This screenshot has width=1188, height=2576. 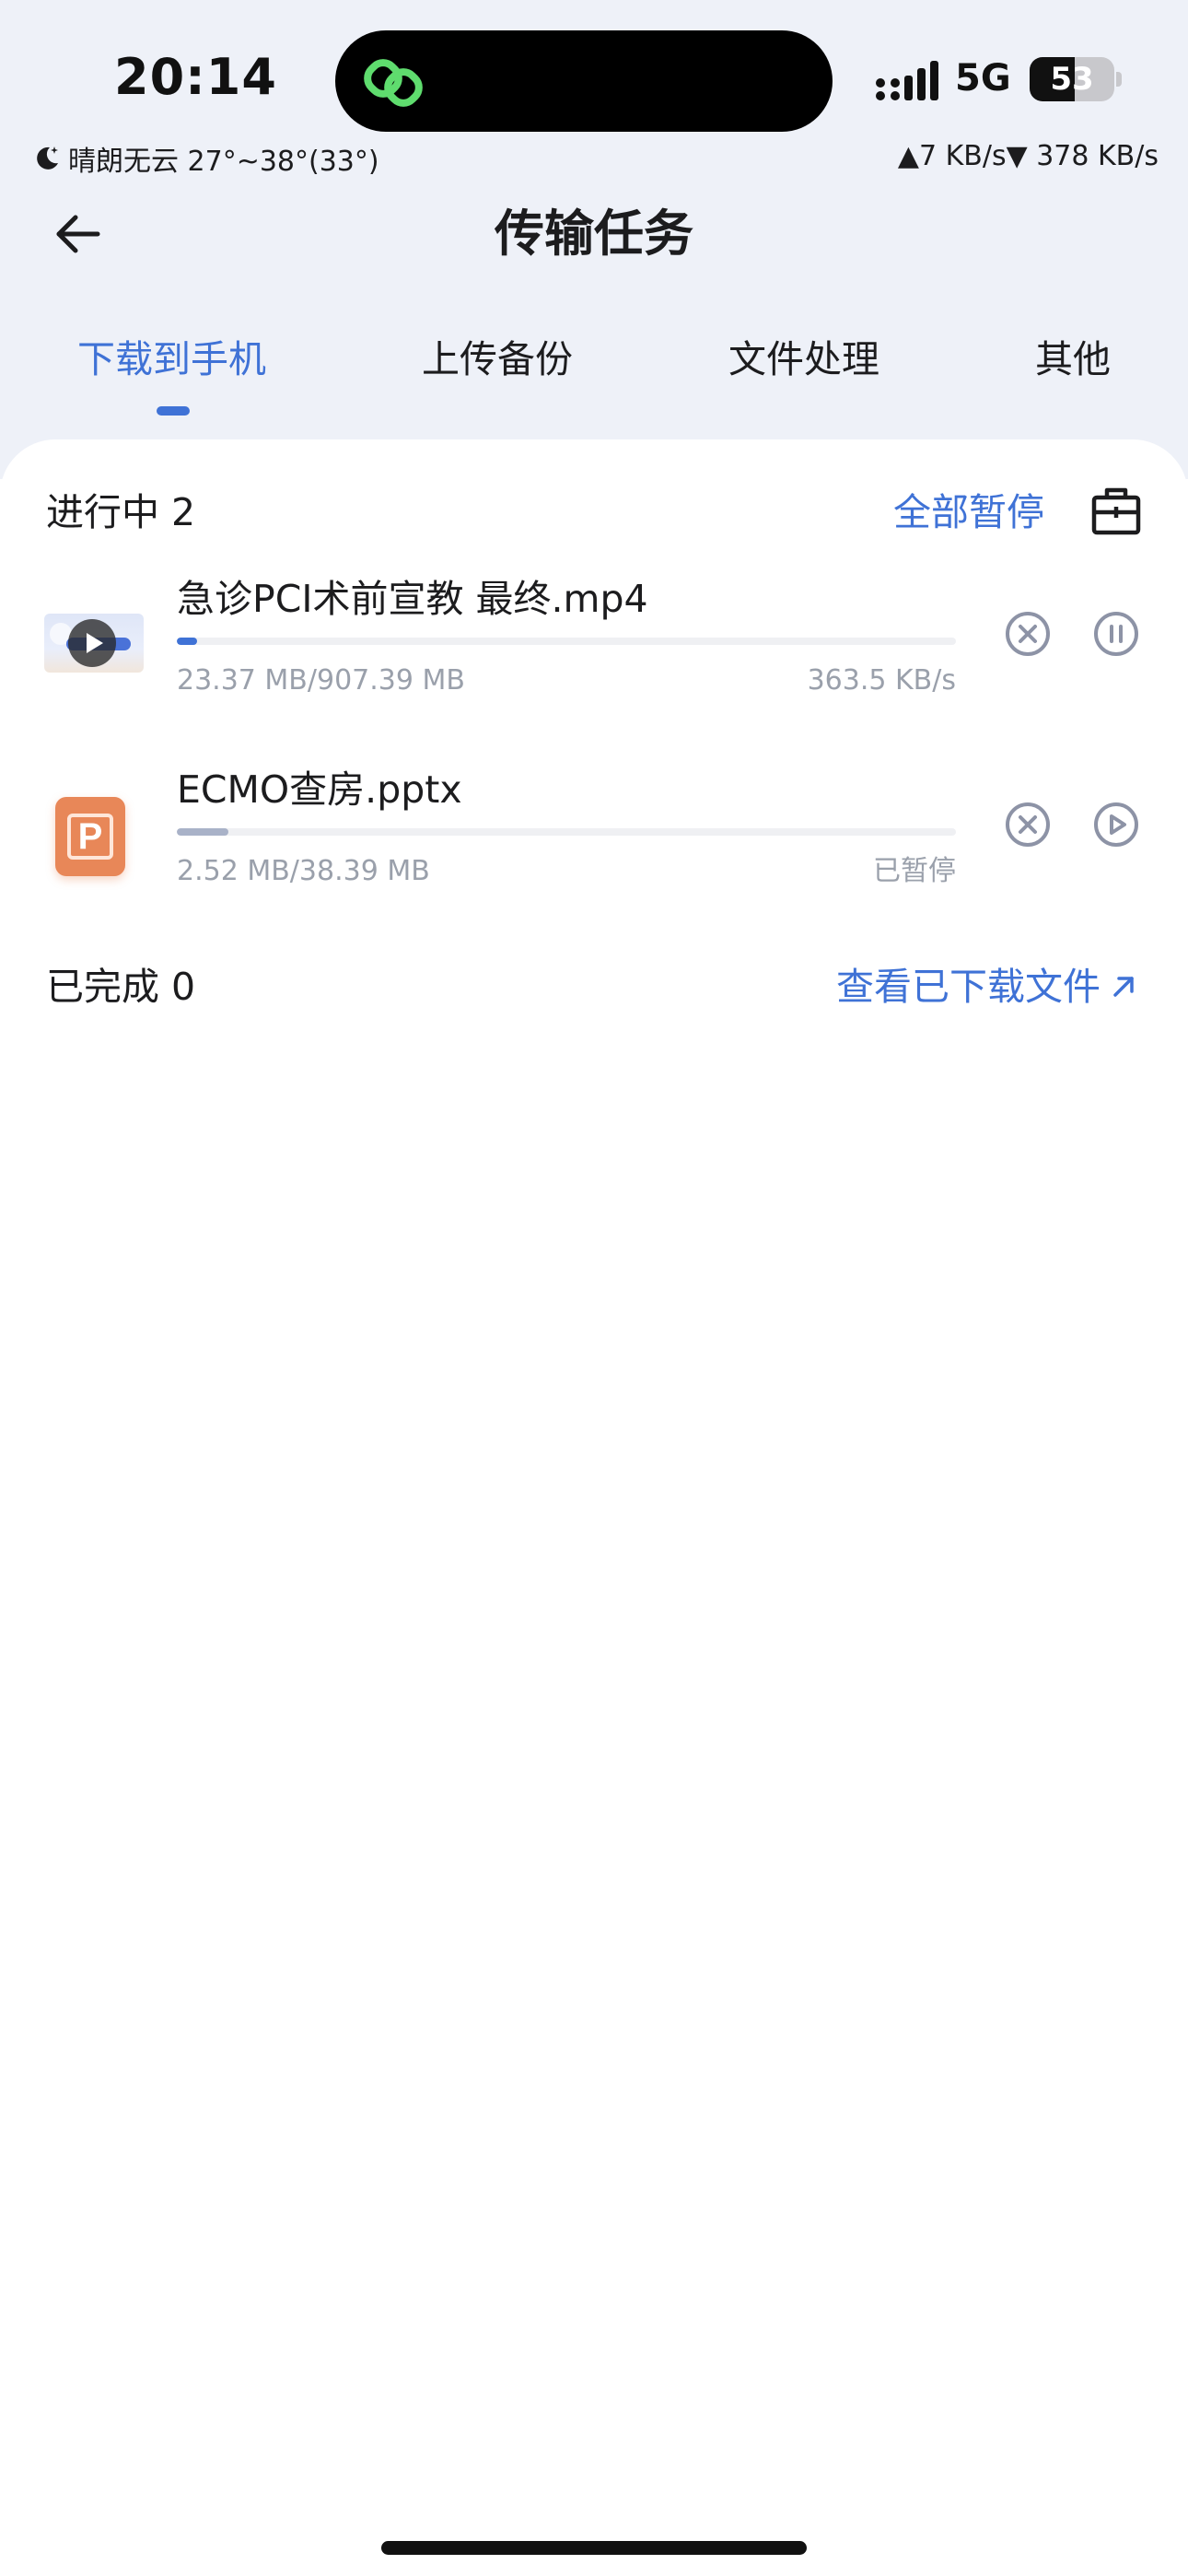 I want to click on cellular-signal-icon, so click(x=907, y=80).